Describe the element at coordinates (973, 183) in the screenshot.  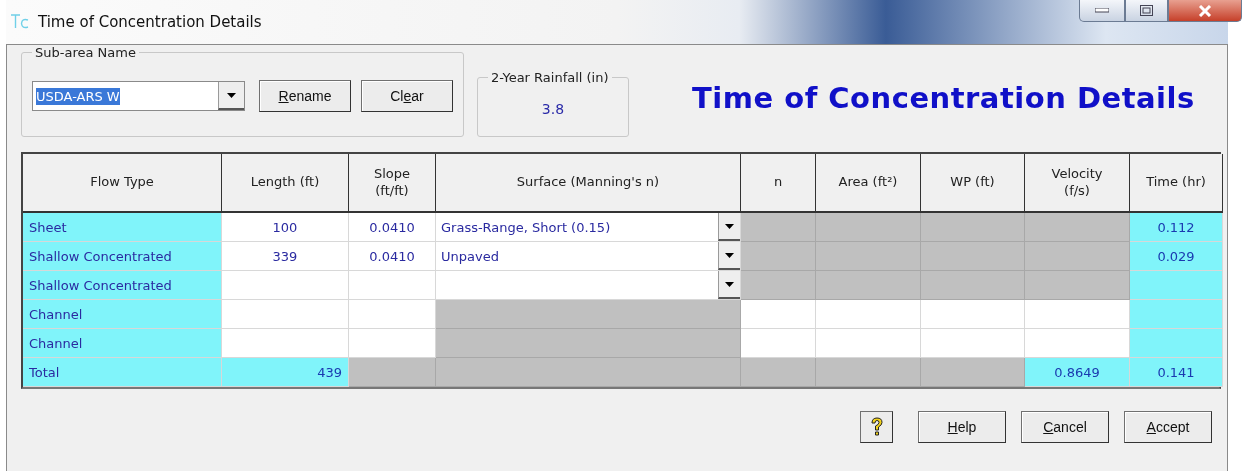
I see `column-header: WP (ft)` at that location.